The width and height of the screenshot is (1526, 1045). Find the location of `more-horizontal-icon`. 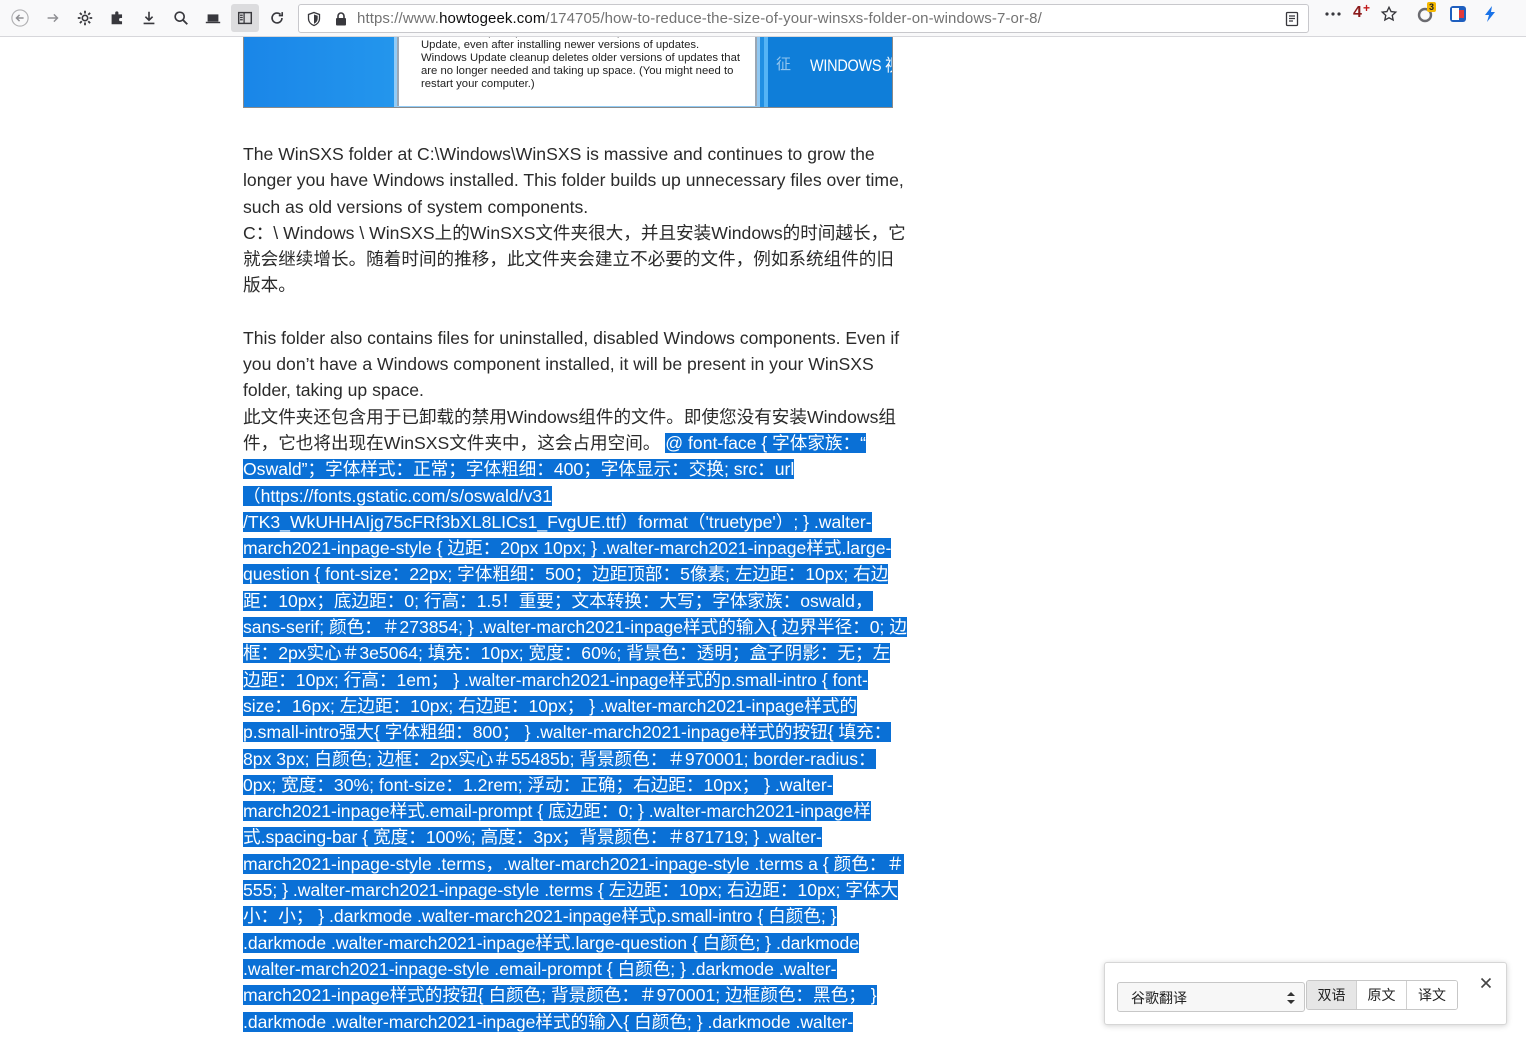

more-horizontal-icon is located at coordinates (1333, 14).